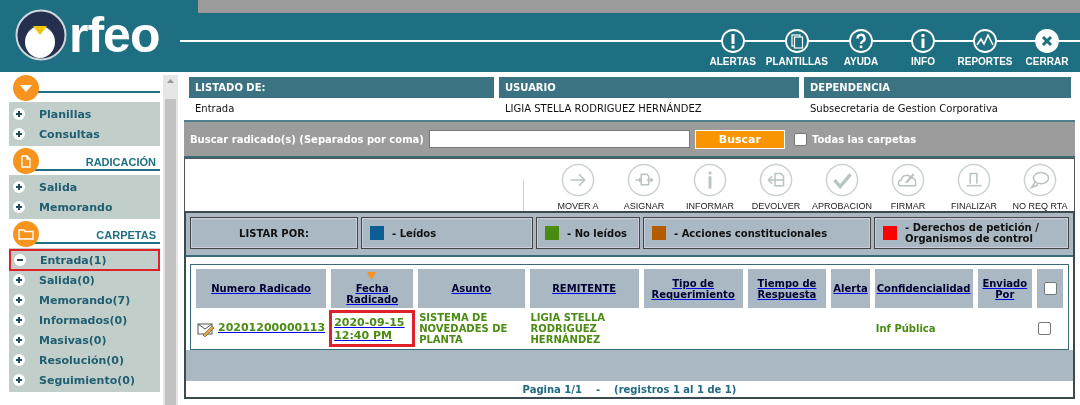  Describe the element at coordinates (559, 139) in the screenshot. I see `search-field` at that location.